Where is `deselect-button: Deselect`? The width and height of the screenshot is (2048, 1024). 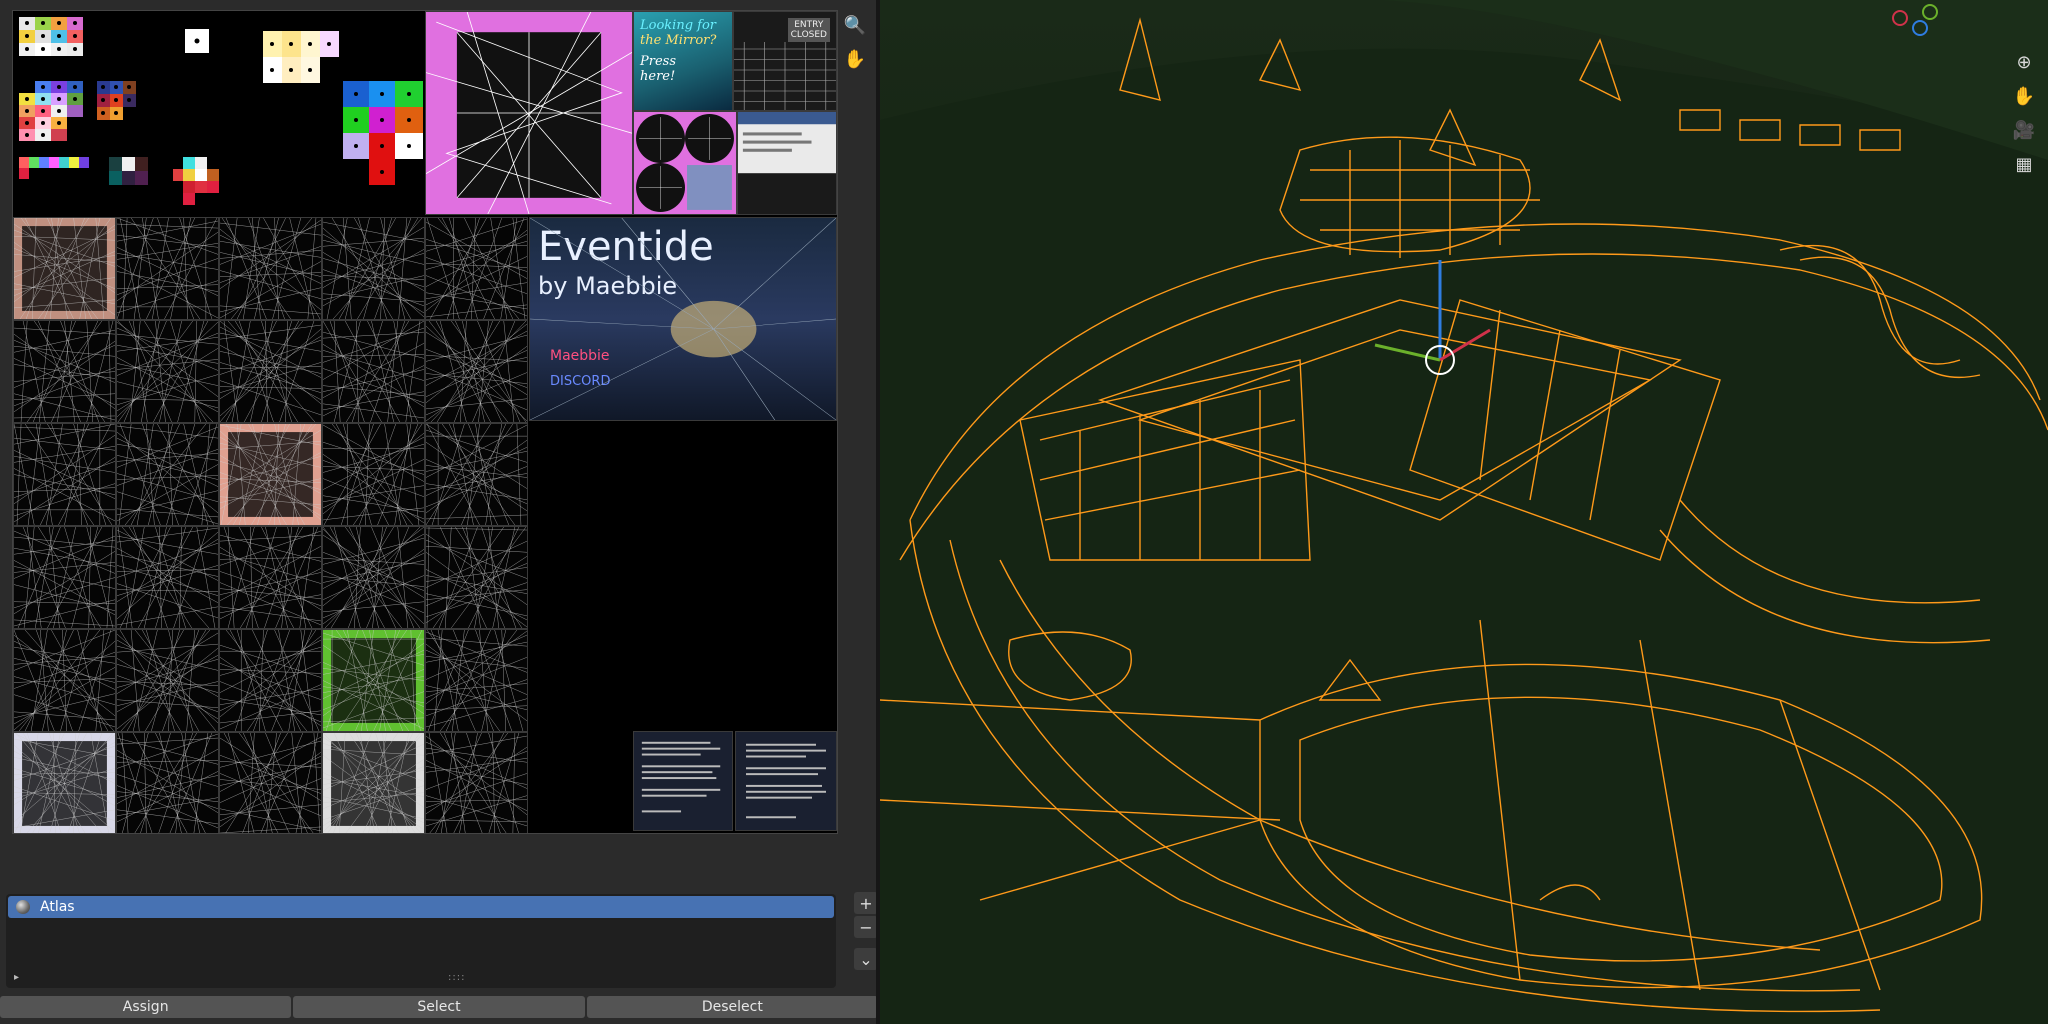
deselect-button: Deselect is located at coordinates (732, 1007).